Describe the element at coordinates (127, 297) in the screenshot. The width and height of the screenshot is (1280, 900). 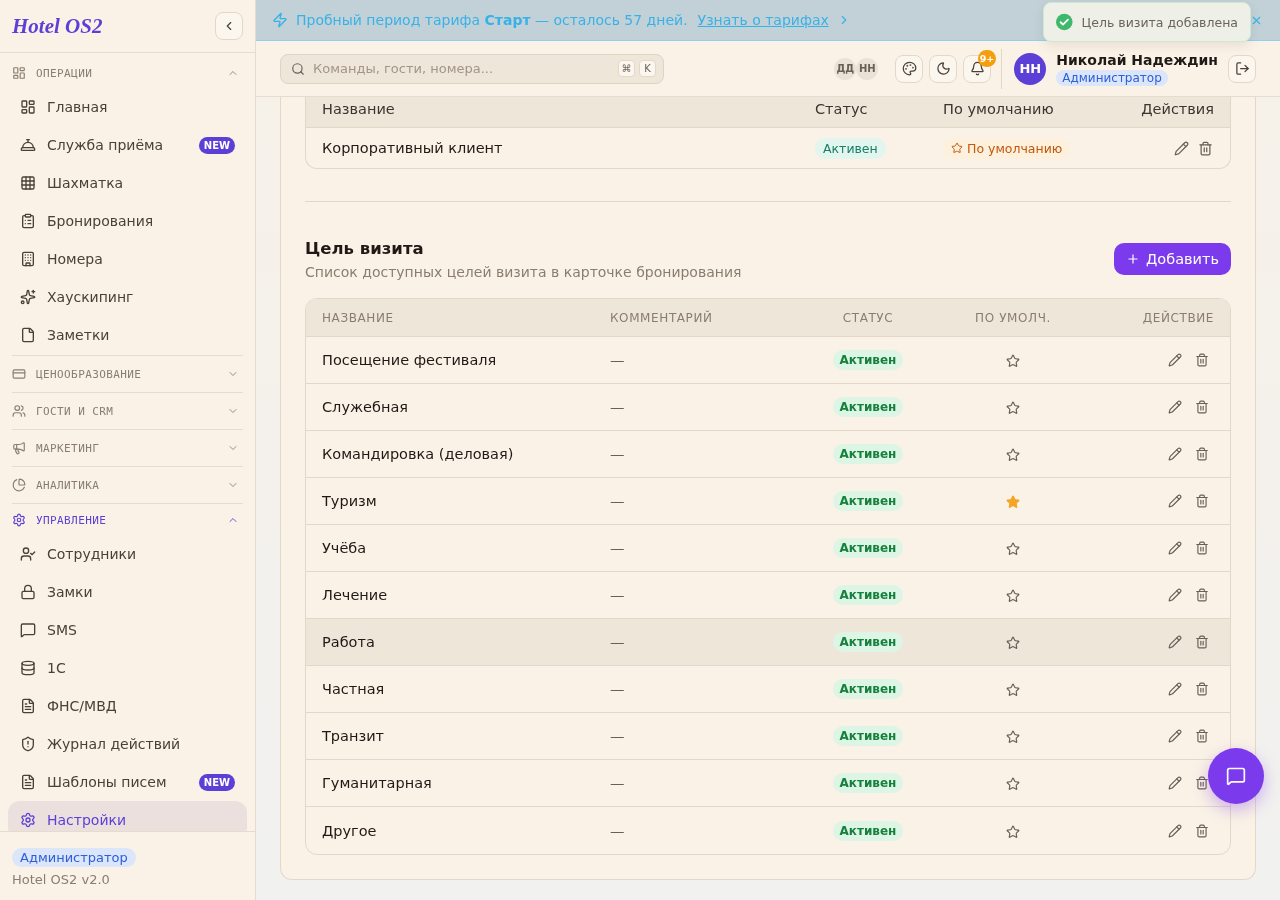
I see `nav-item: Хаускипинг` at that location.